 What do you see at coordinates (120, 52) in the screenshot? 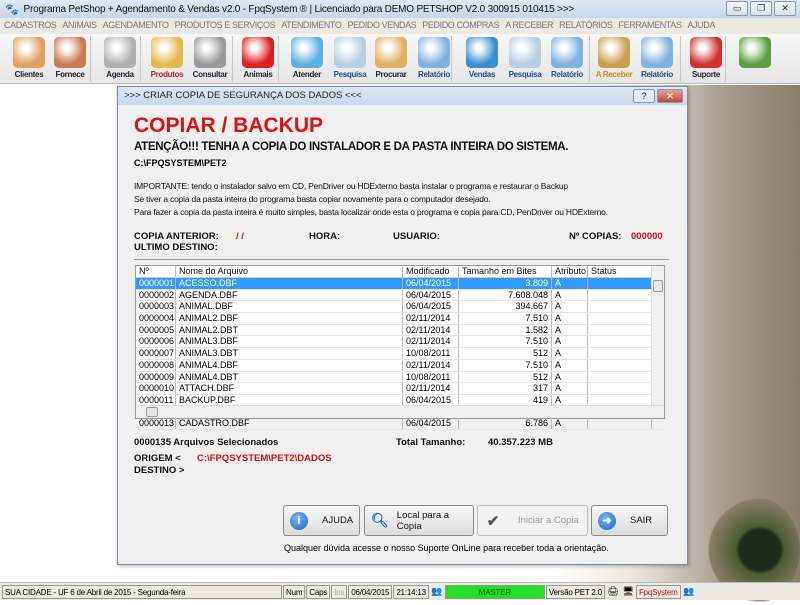
I see `agenda-icon` at bounding box center [120, 52].